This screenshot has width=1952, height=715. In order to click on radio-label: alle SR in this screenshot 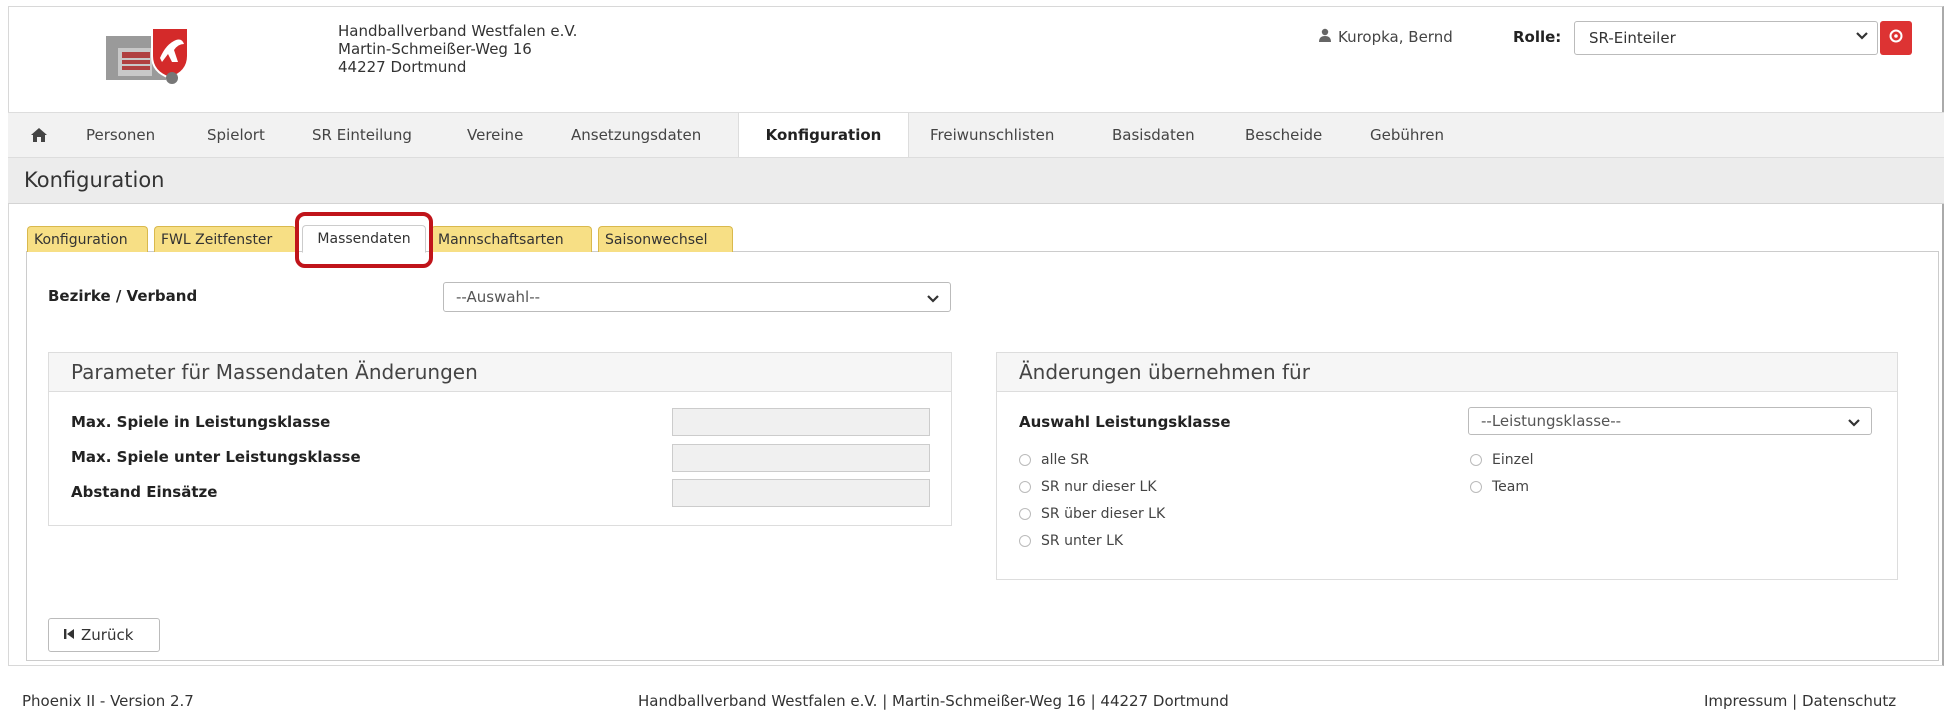, I will do `click(1065, 460)`.